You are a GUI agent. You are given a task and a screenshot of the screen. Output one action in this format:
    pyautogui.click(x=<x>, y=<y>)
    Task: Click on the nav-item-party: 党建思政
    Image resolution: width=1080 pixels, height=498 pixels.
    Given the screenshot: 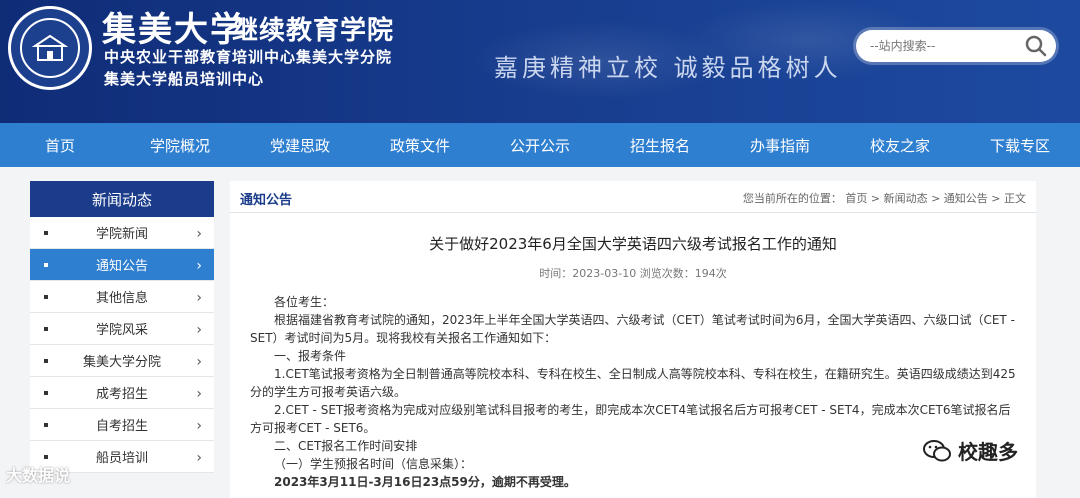 What is the action you would take?
    pyautogui.click(x=300, y=145)
    